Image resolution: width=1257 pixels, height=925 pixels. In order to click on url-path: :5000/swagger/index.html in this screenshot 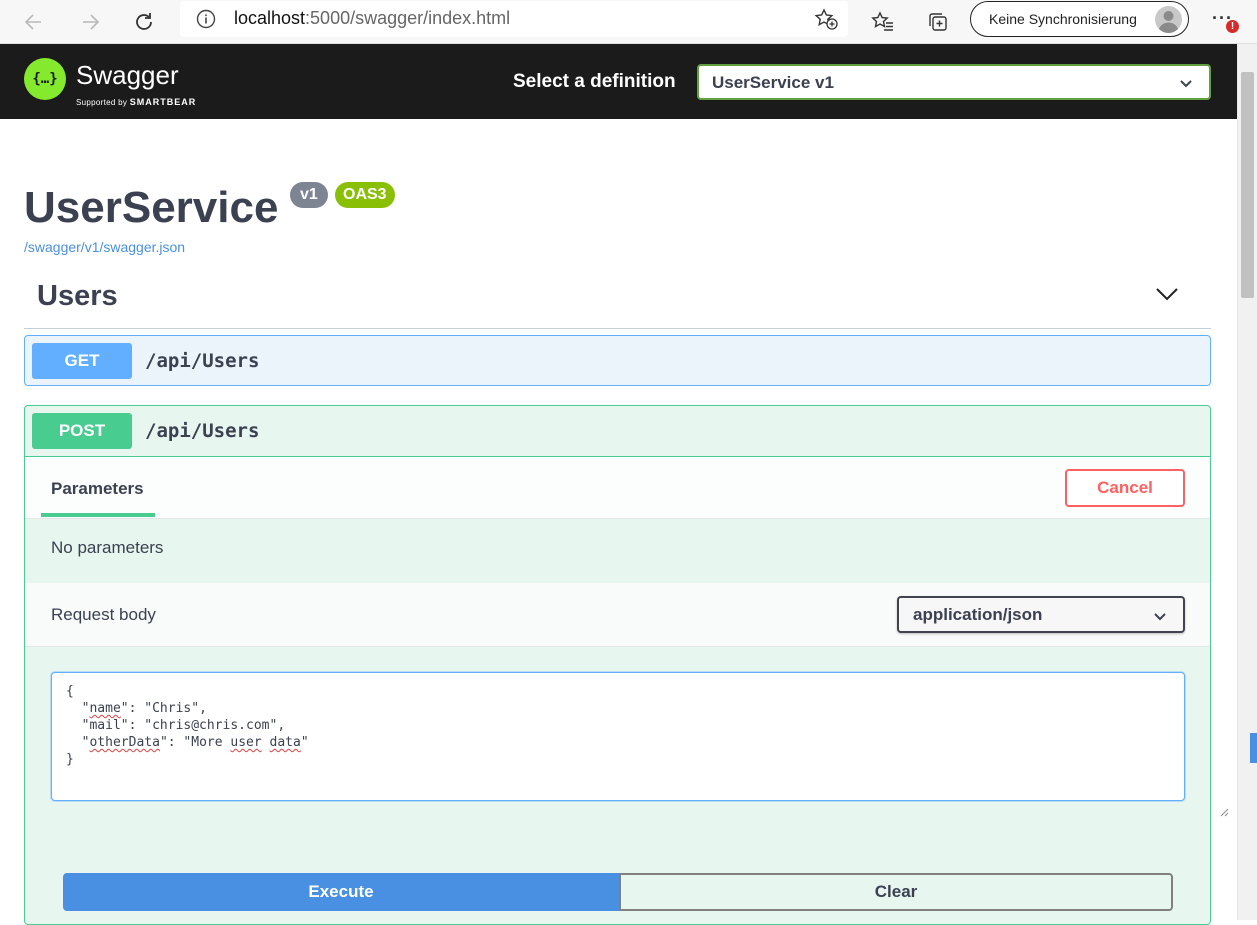, I will do `click(408, 18)`.